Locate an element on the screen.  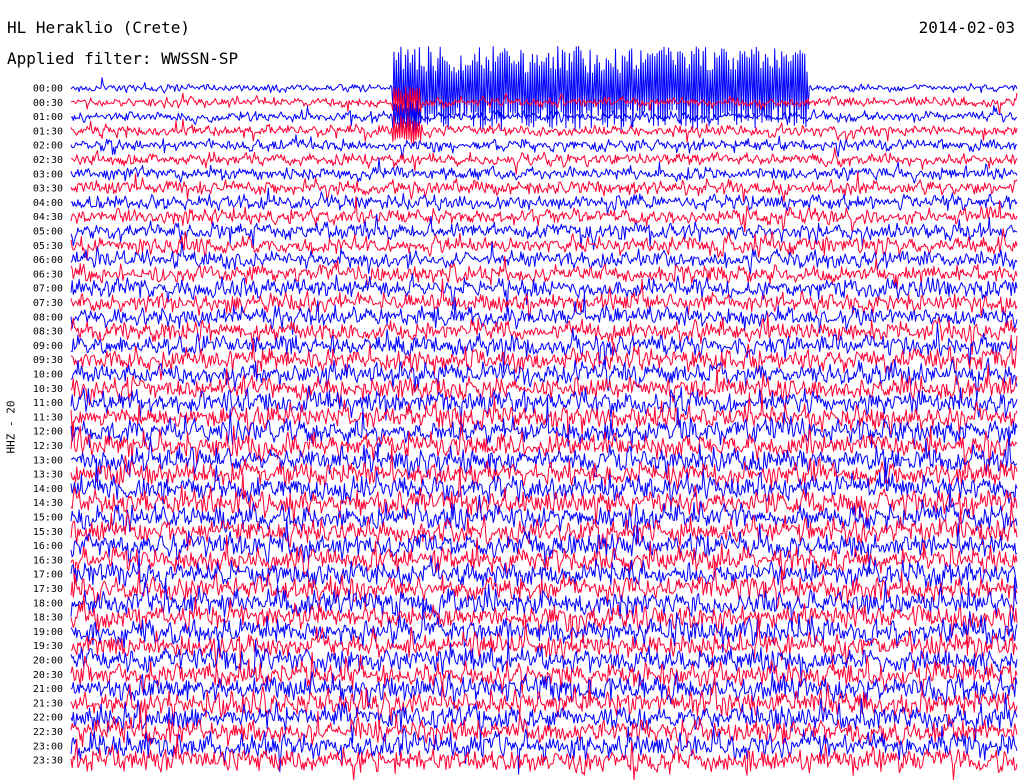
time-label-1300: 13:00 is located at coordinates (48, 460).